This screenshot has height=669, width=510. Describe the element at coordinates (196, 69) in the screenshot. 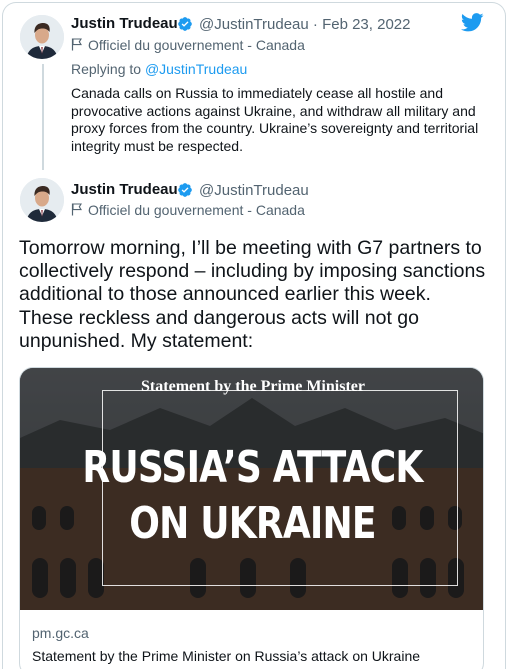

I see `replying-handle-link: @JustinTrudeau` at that location.